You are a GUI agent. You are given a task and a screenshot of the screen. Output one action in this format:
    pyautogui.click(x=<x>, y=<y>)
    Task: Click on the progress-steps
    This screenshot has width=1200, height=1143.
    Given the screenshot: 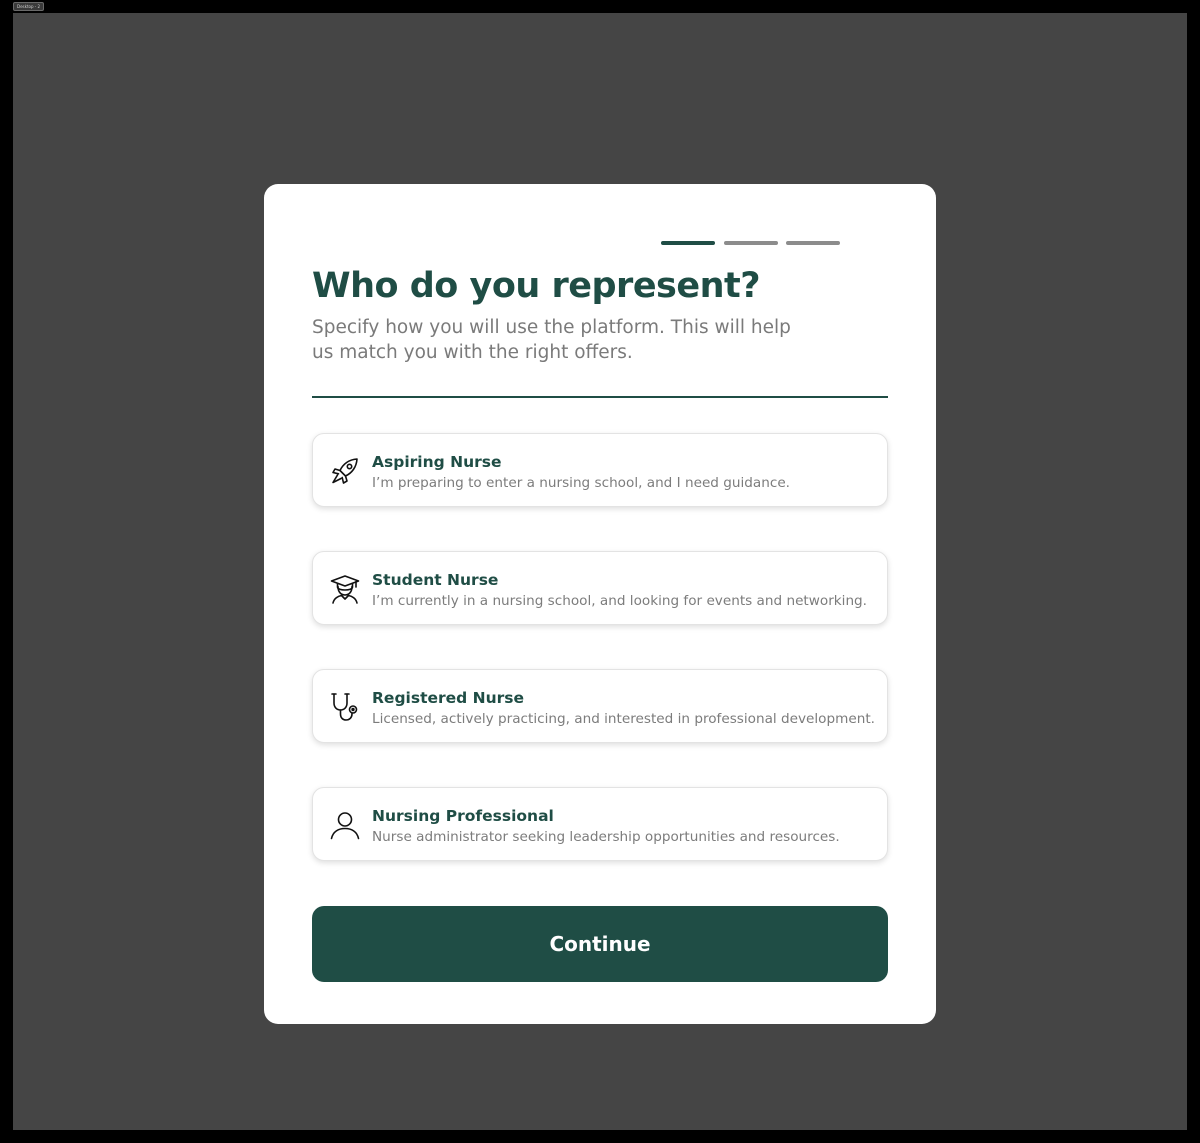 What is the action you would take?
    pyautogui.click(x=751, y=243)
    